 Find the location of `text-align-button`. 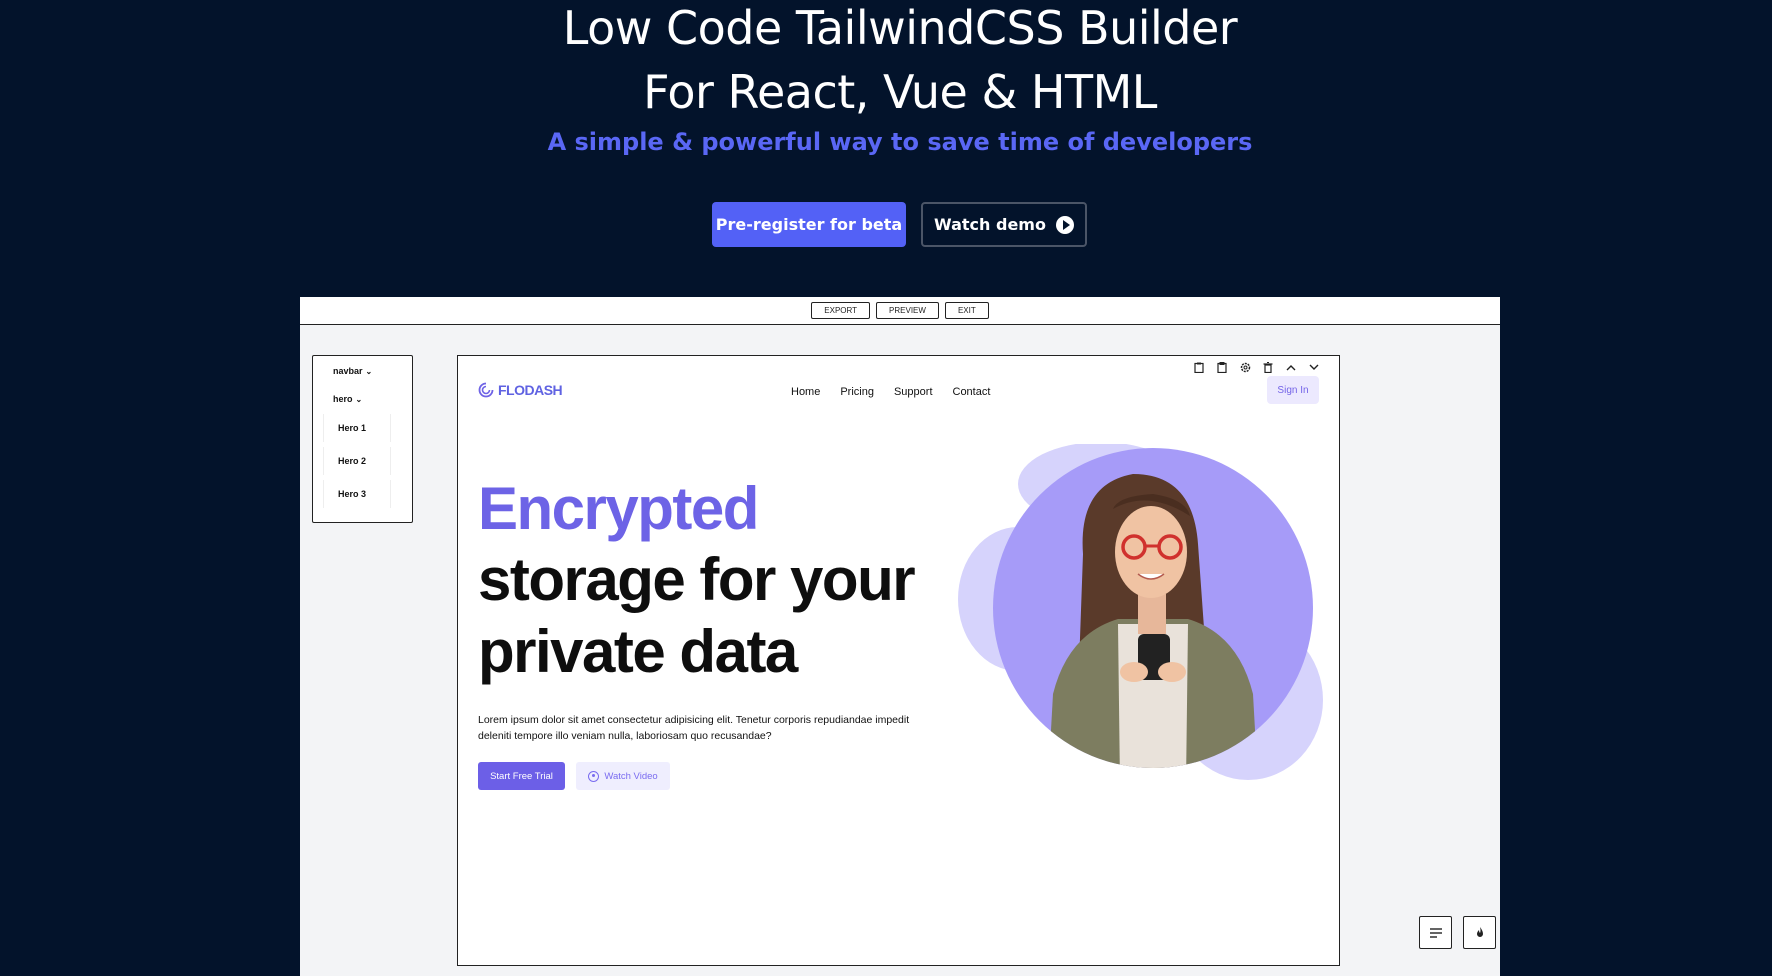

text-align-button is located at coordinates (1435, 932).